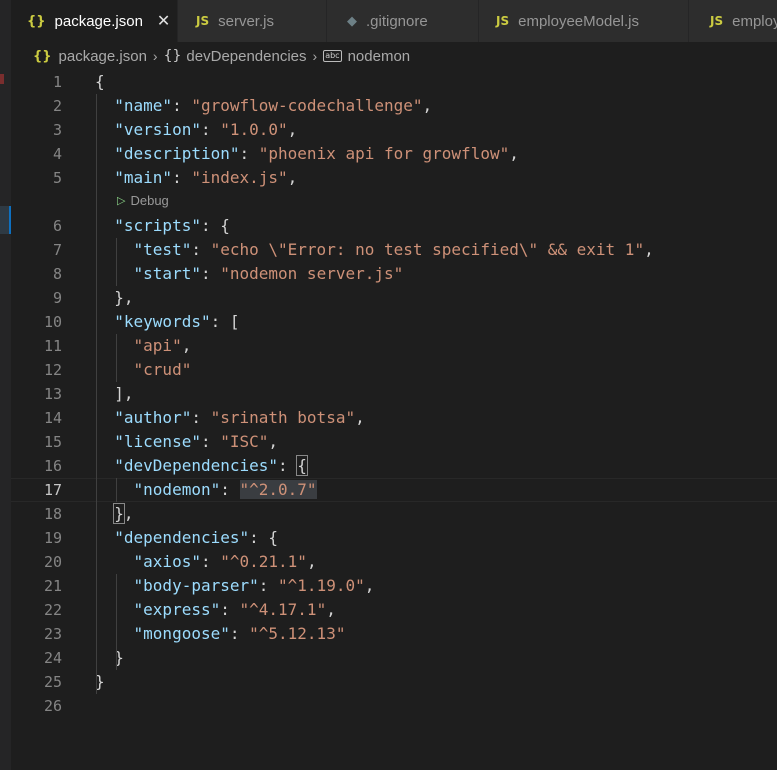 Image resolution: width=777 pixels, height=770 pixels. Describe the element at coordinates (143, 200) in the screenshot. I see `debug-codelens: ▷ Debug` at that location.